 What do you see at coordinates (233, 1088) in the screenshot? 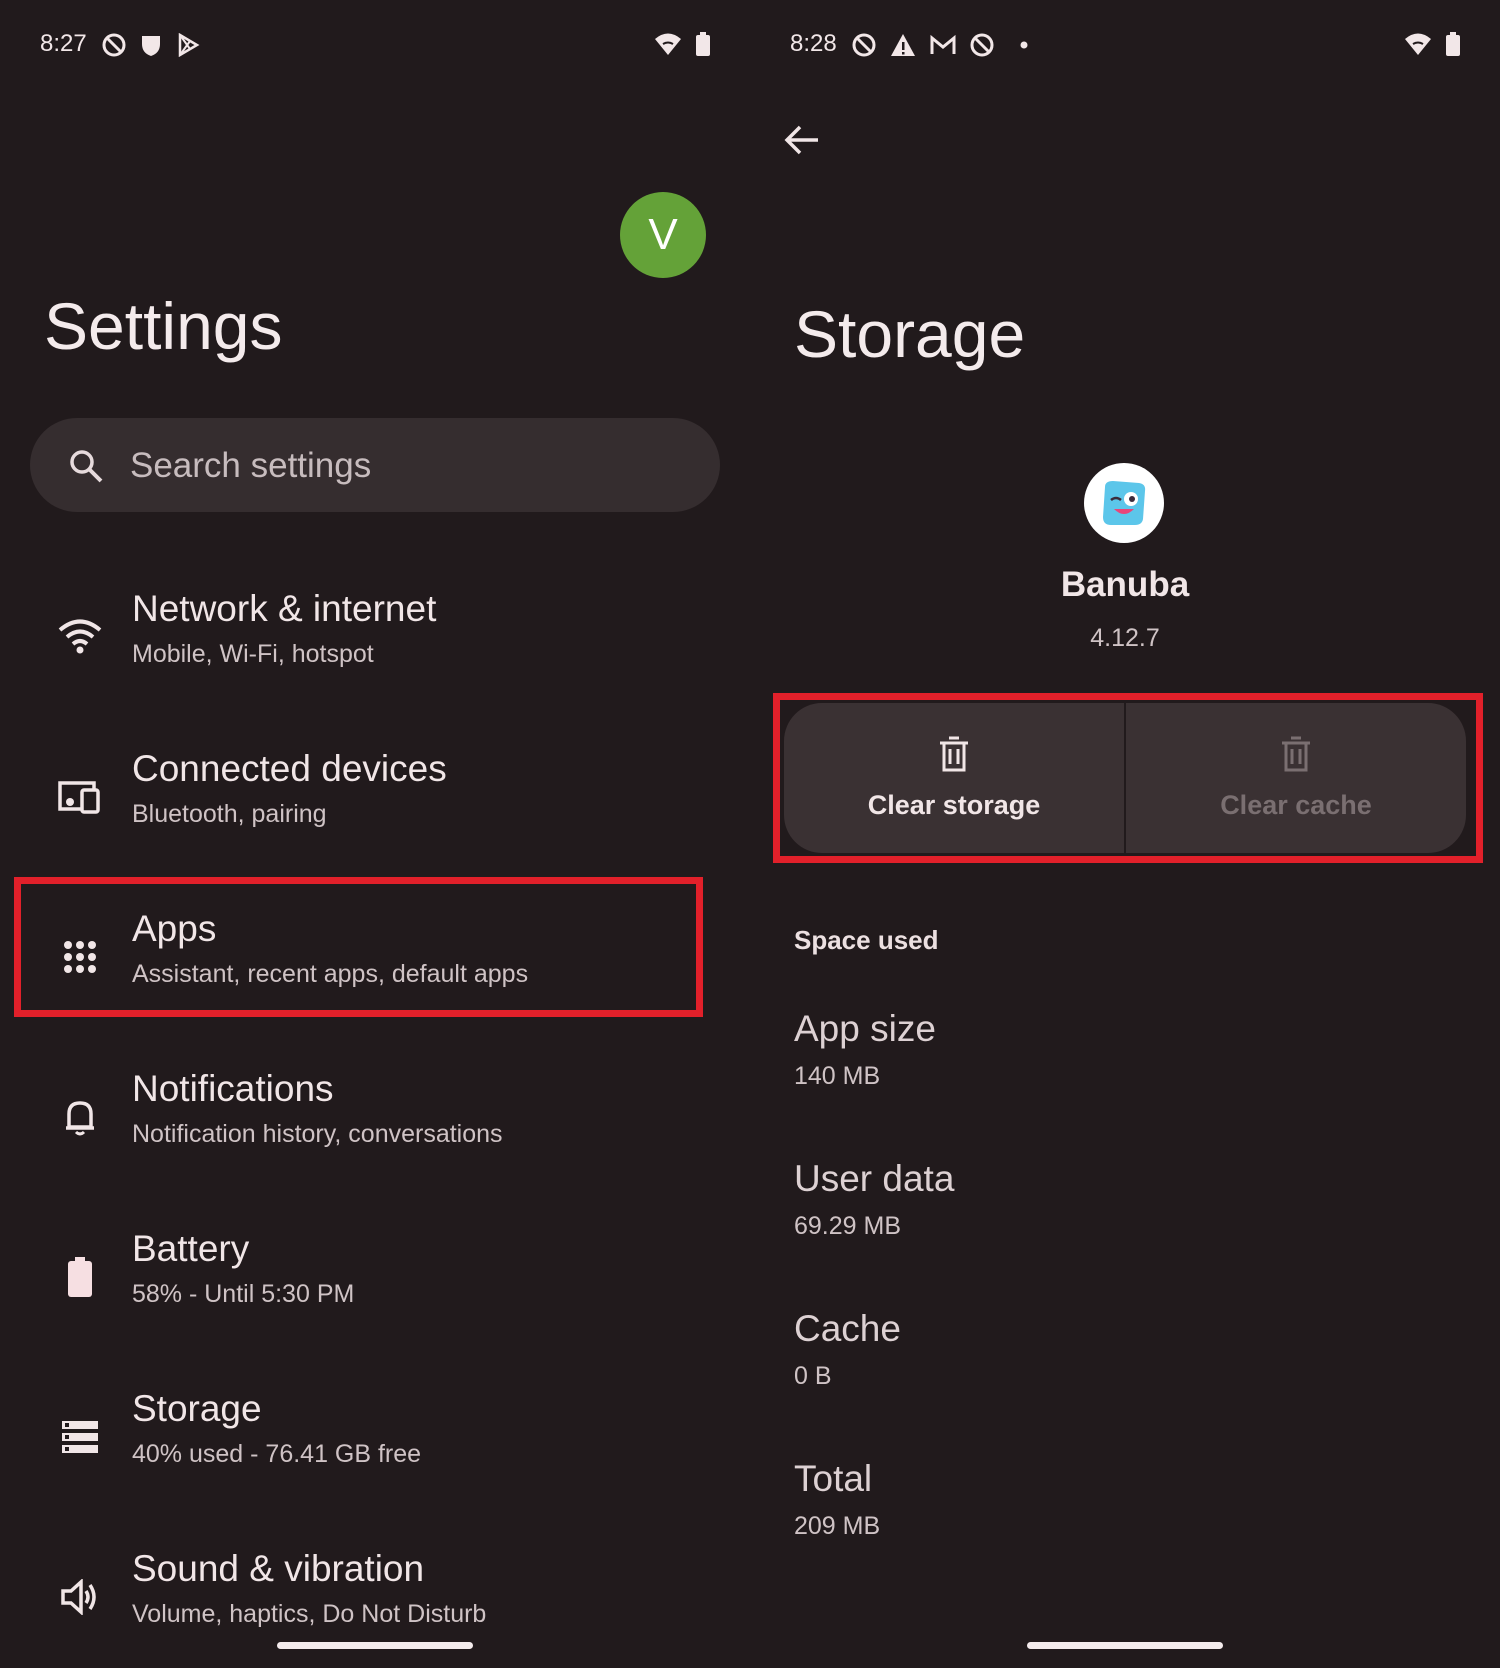
I see `item-title: Notifications` at bounding box center [233, 1088].